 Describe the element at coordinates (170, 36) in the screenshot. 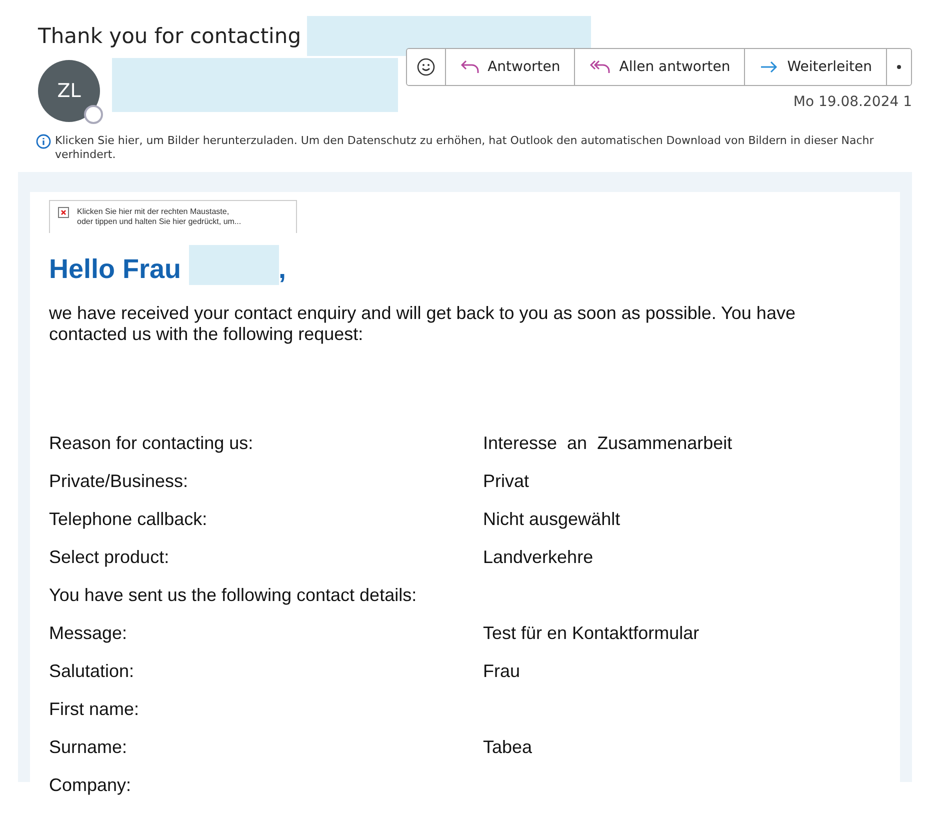

I see `email-subject: Thank you for contacting` at that location.